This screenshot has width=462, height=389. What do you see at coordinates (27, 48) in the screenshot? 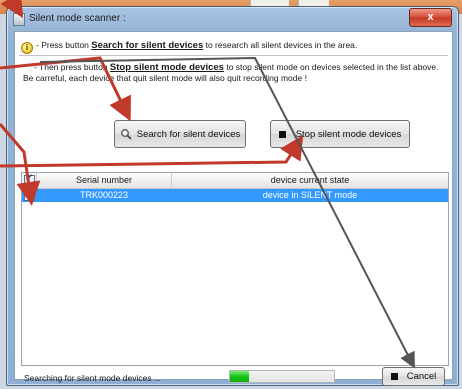
I see `info-icon: i` at bounding box center [27, 48].